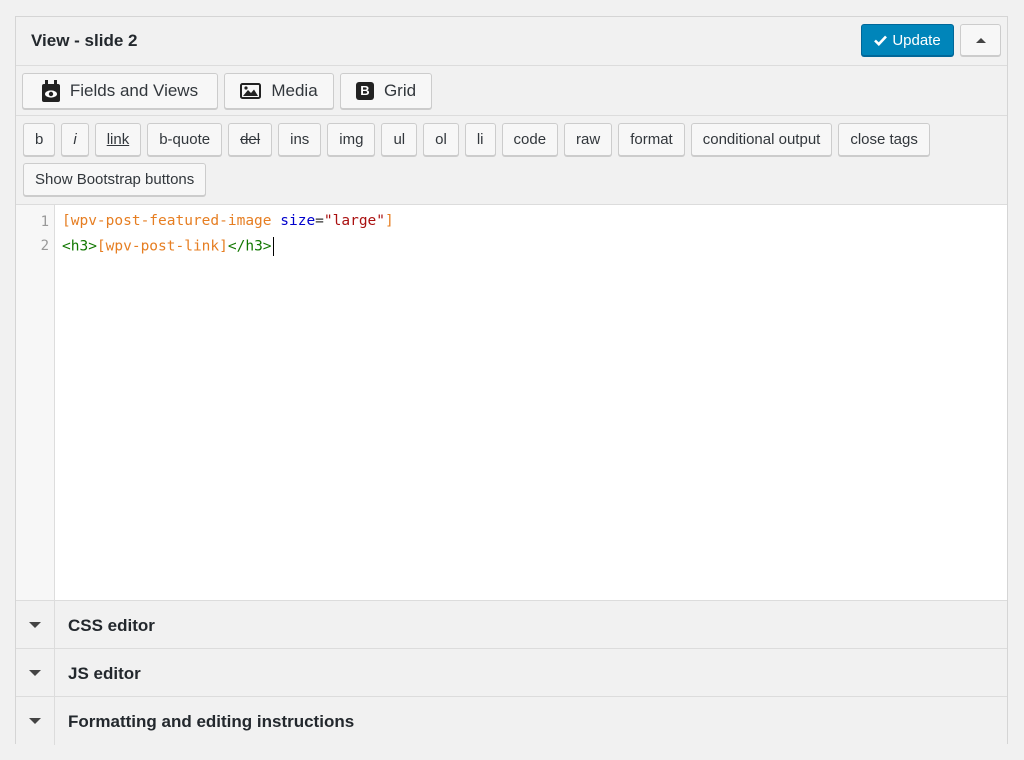 The height and width of the screenshot is (760, 1024). I want to click on quicktag-conditional-output-button: conditional output, so click(761, 139).